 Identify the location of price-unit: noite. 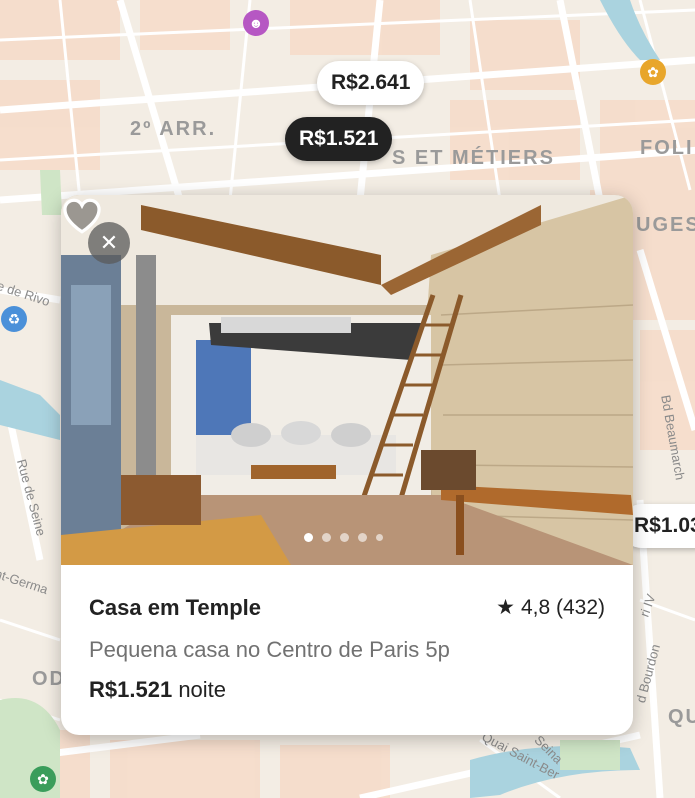
(202, 689).